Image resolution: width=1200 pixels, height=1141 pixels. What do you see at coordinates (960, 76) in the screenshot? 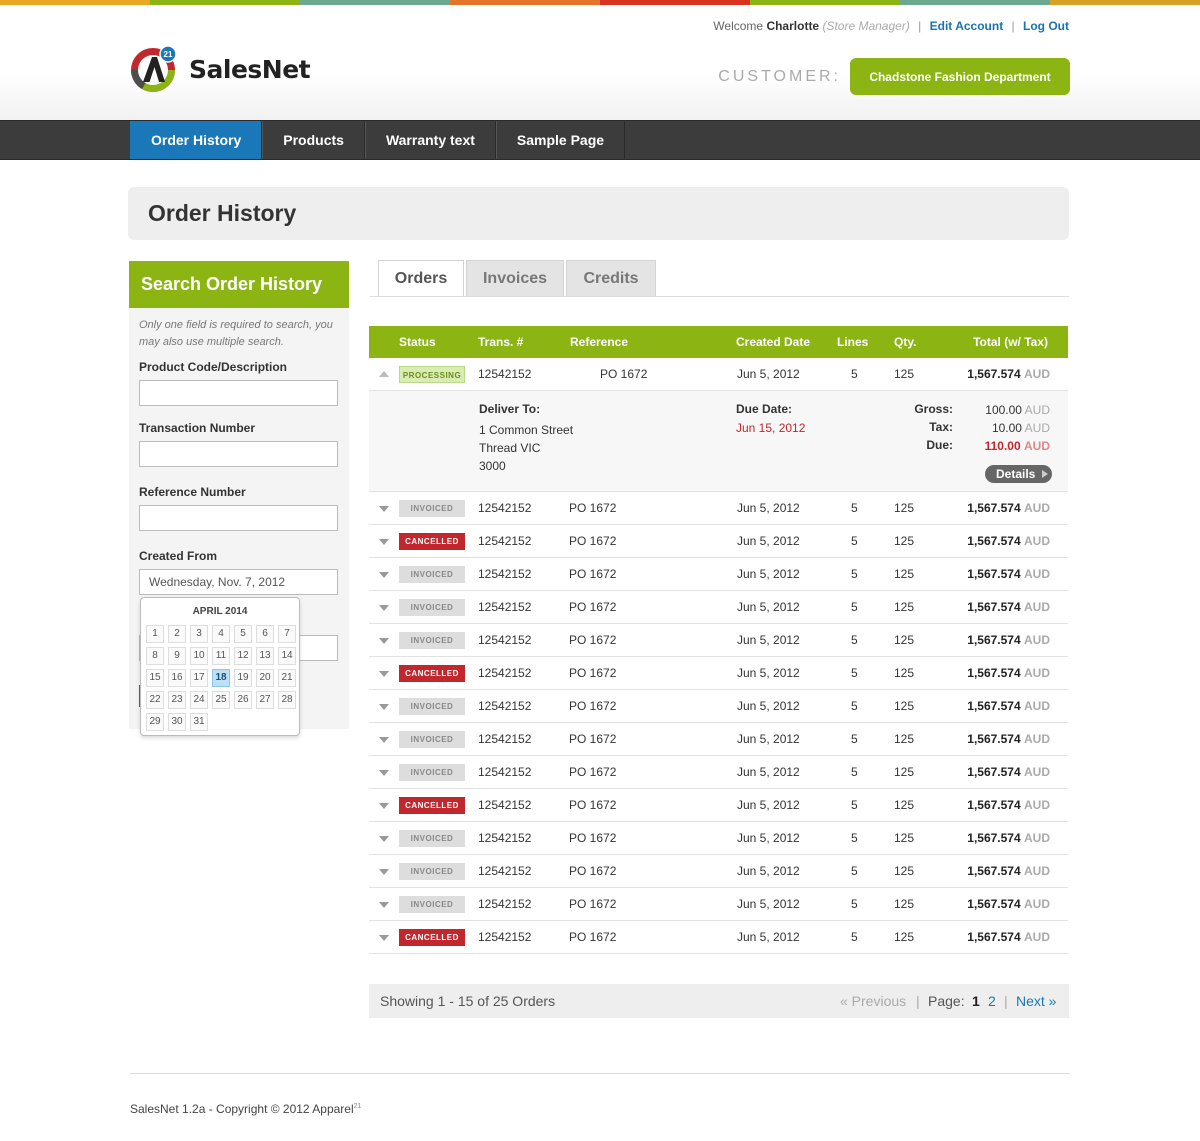
I see `customer-button: Chadstone Fashion Department` at bounding box center [960, 76].